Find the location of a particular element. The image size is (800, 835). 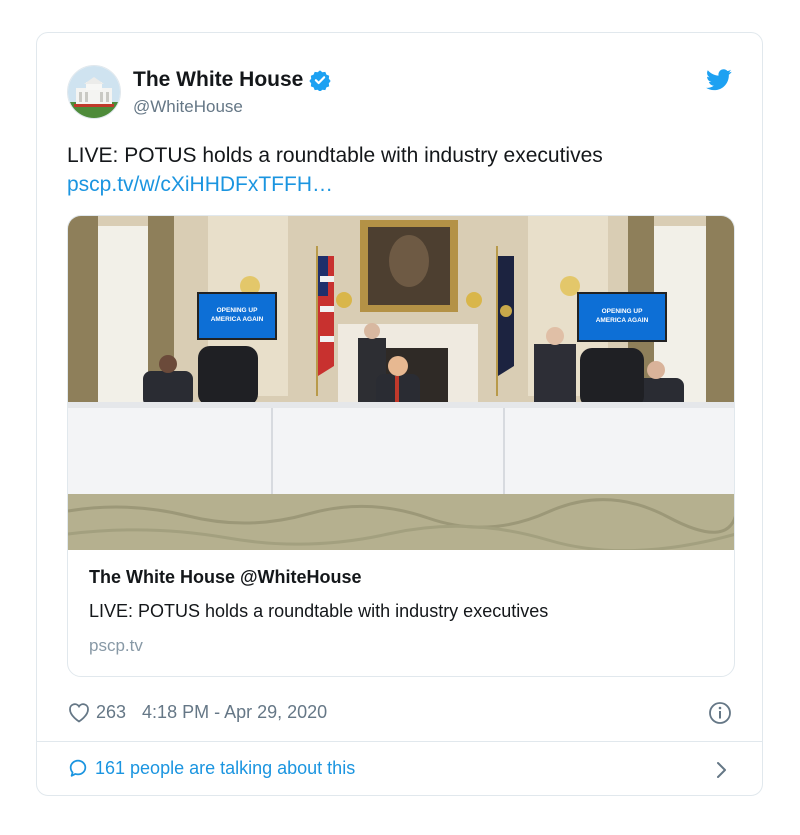

footer-divider is located at coordinates (399, 741).